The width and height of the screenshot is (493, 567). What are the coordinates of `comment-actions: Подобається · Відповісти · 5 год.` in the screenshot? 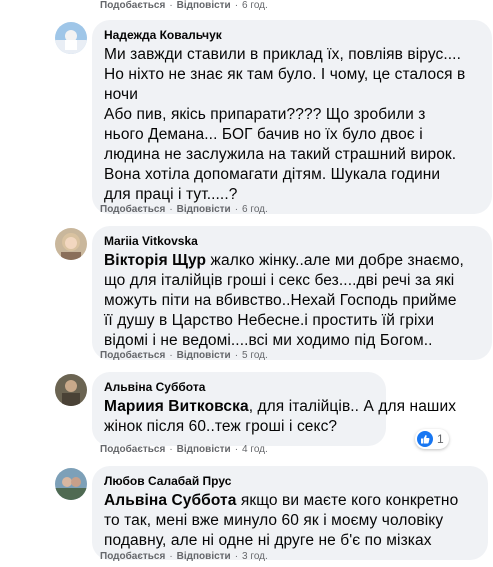 It's located at (184, 355).